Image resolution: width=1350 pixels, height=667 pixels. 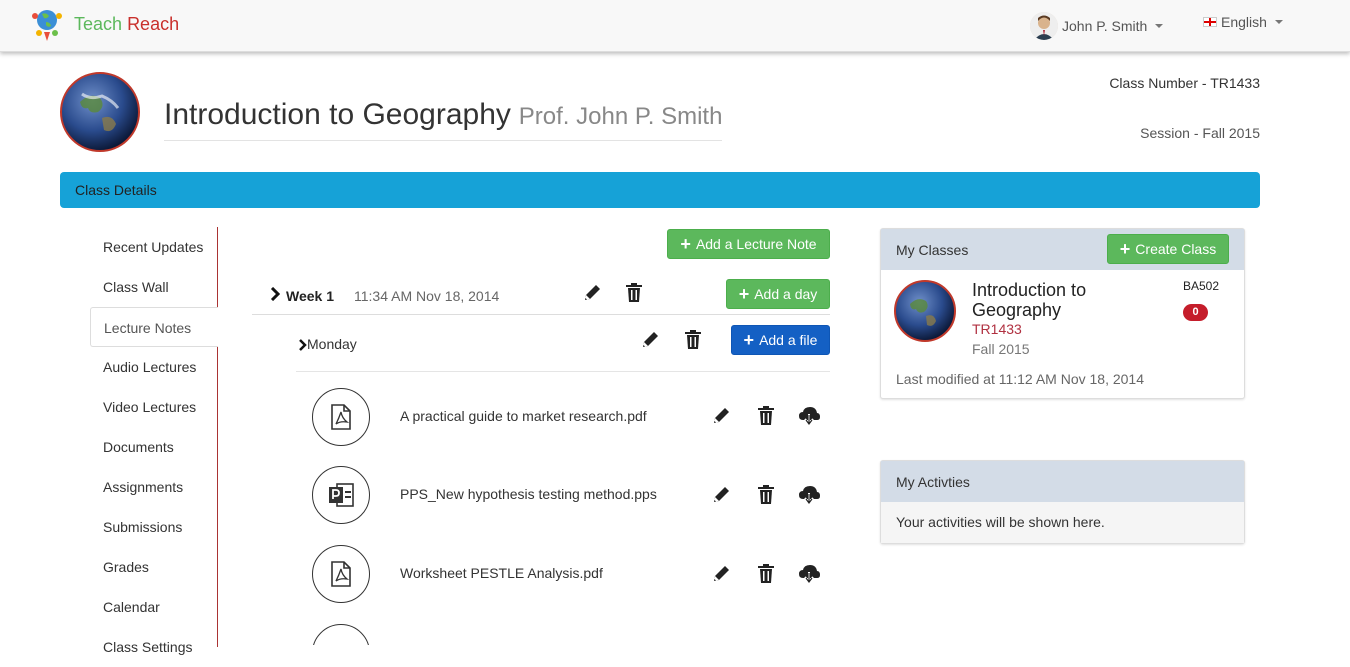 What do you see at coordinates (523, 416) in the screenshot?
I see `file-name: A practical guide to market research.pdf` at bounding box center [523, 416].